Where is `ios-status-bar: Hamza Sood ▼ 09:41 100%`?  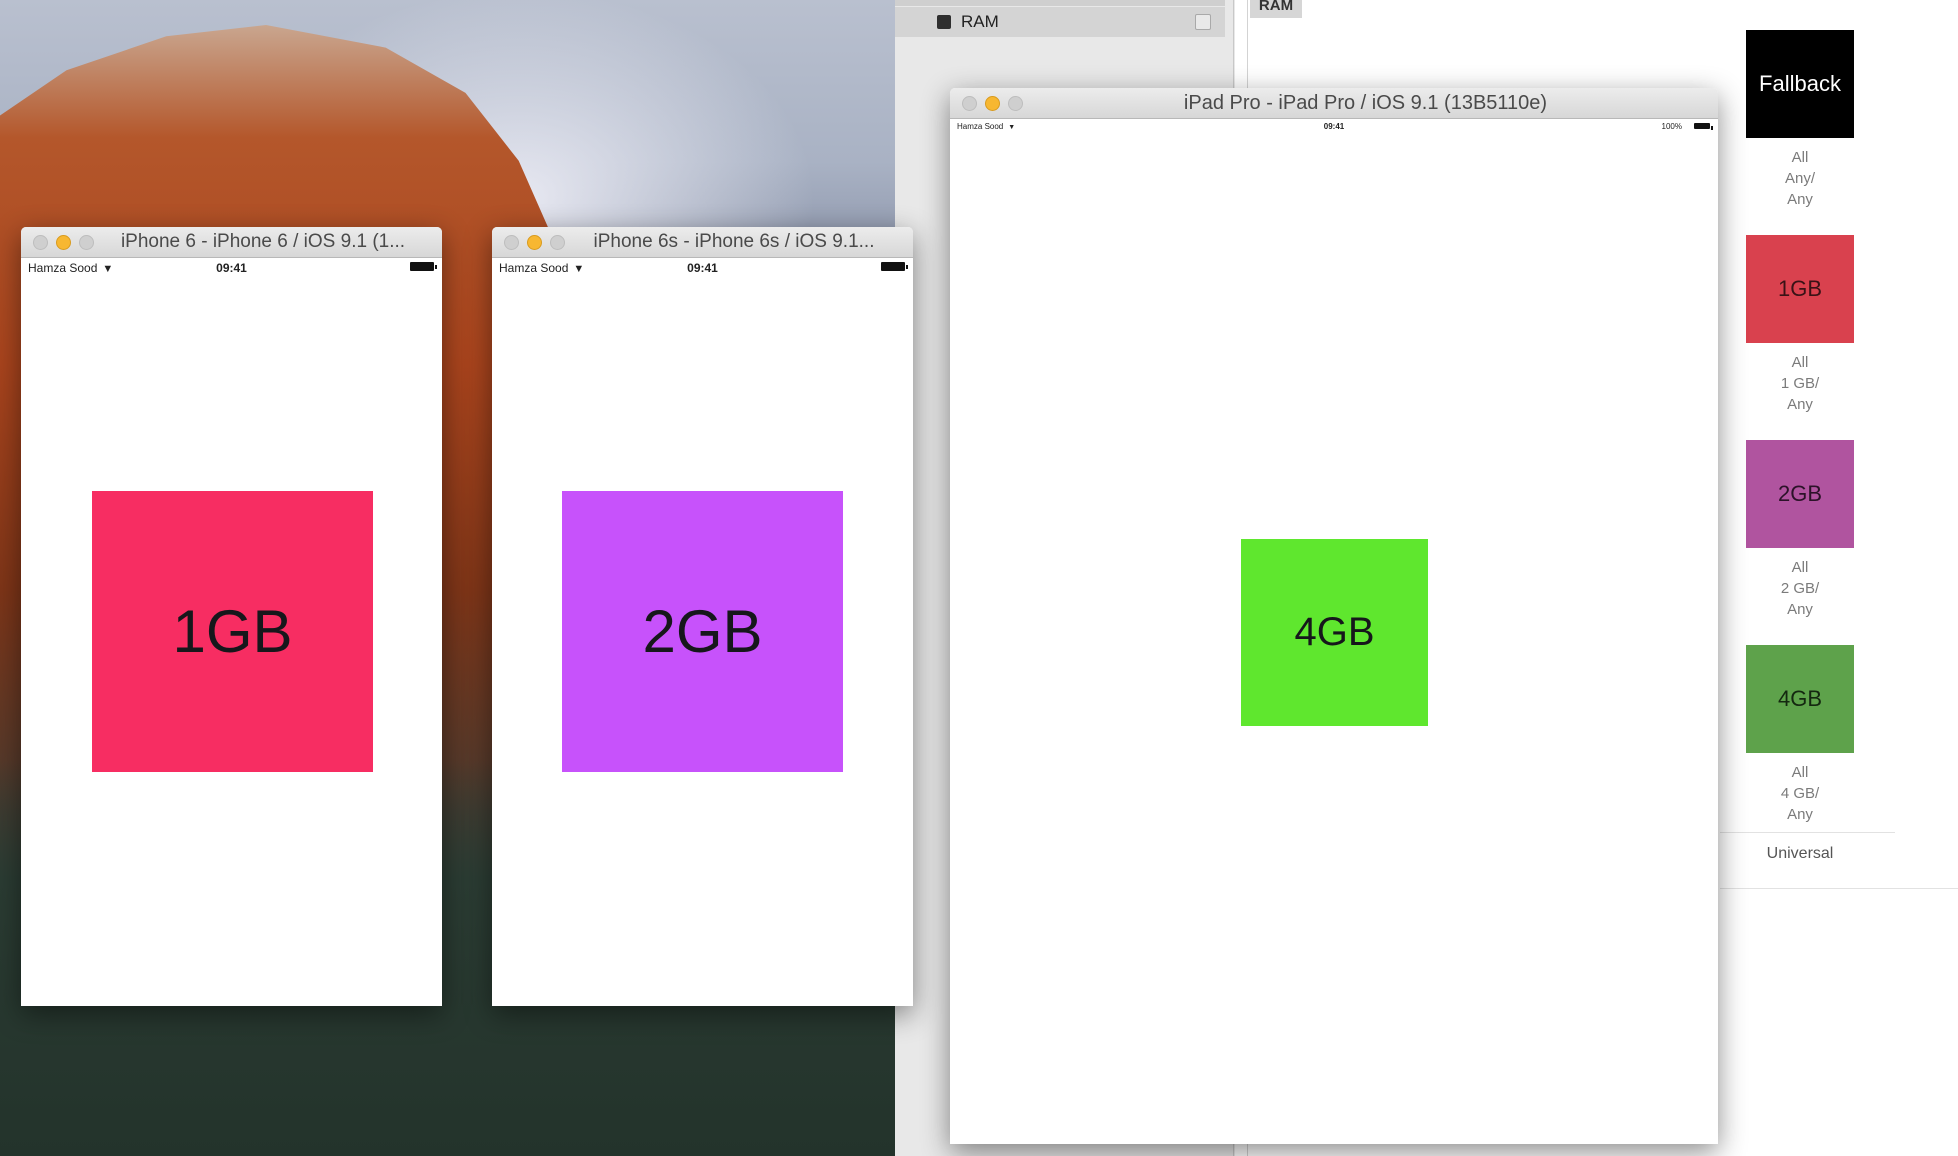 ios-status-bar: Hamza Sood ▼ 09:41 100% is located at coordinates (1334, 129).